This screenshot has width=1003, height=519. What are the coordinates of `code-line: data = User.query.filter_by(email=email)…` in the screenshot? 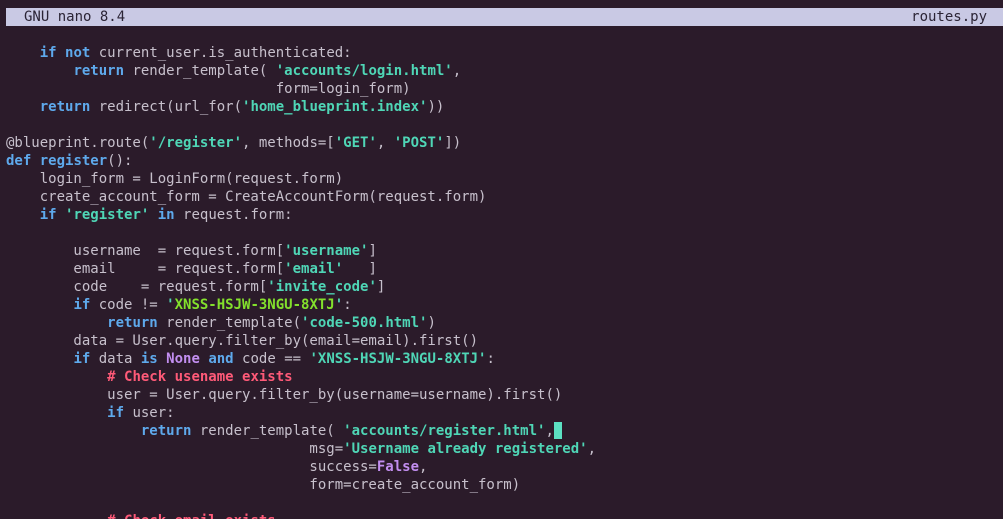 It's located at (504, 341).